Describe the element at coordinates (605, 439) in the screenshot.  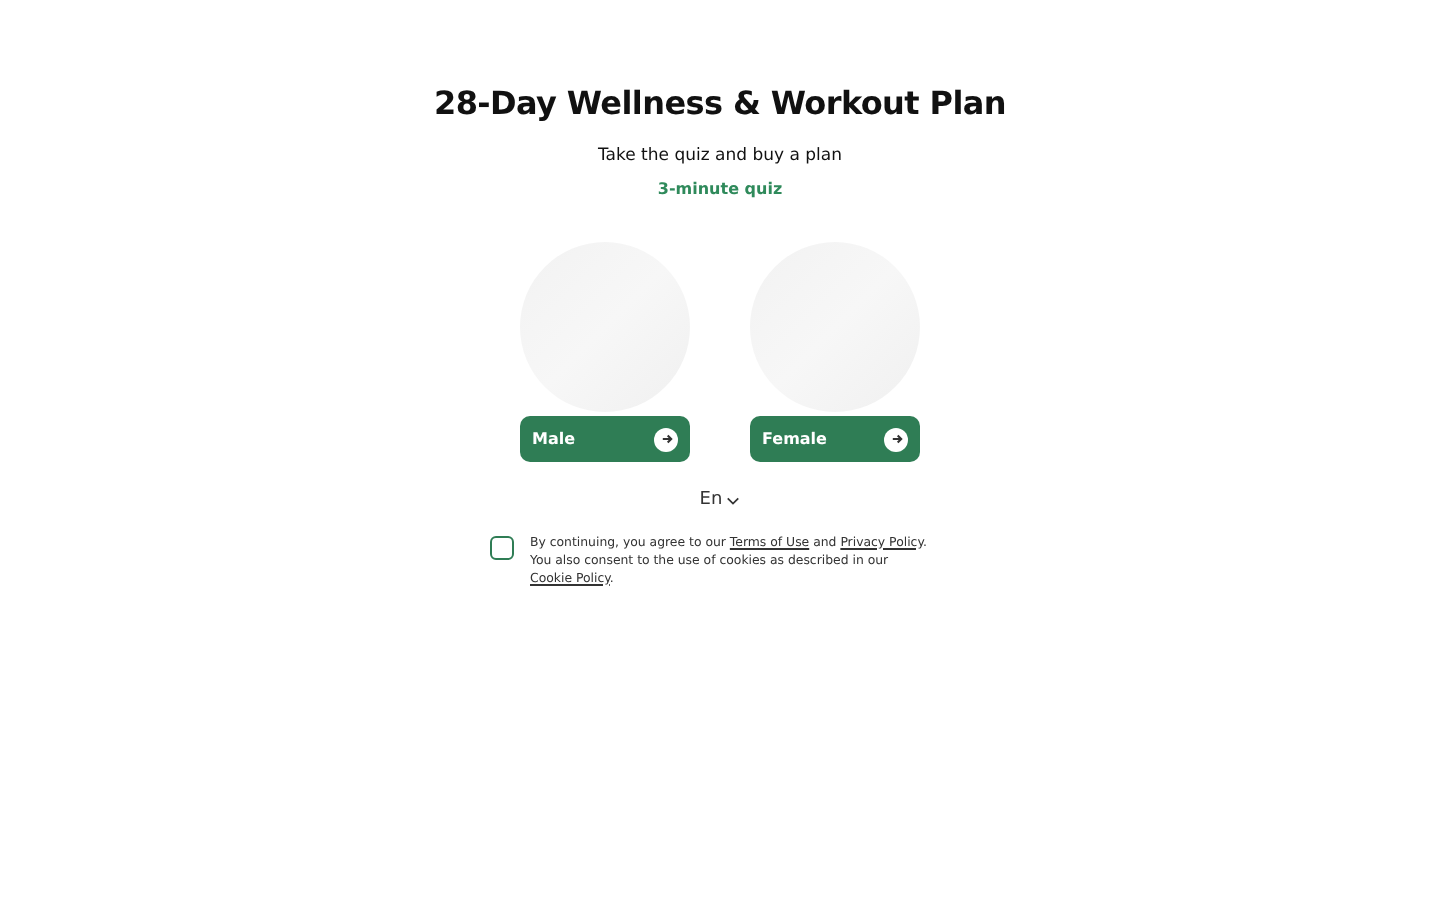
I see `gender-option-button: Male` at that location.